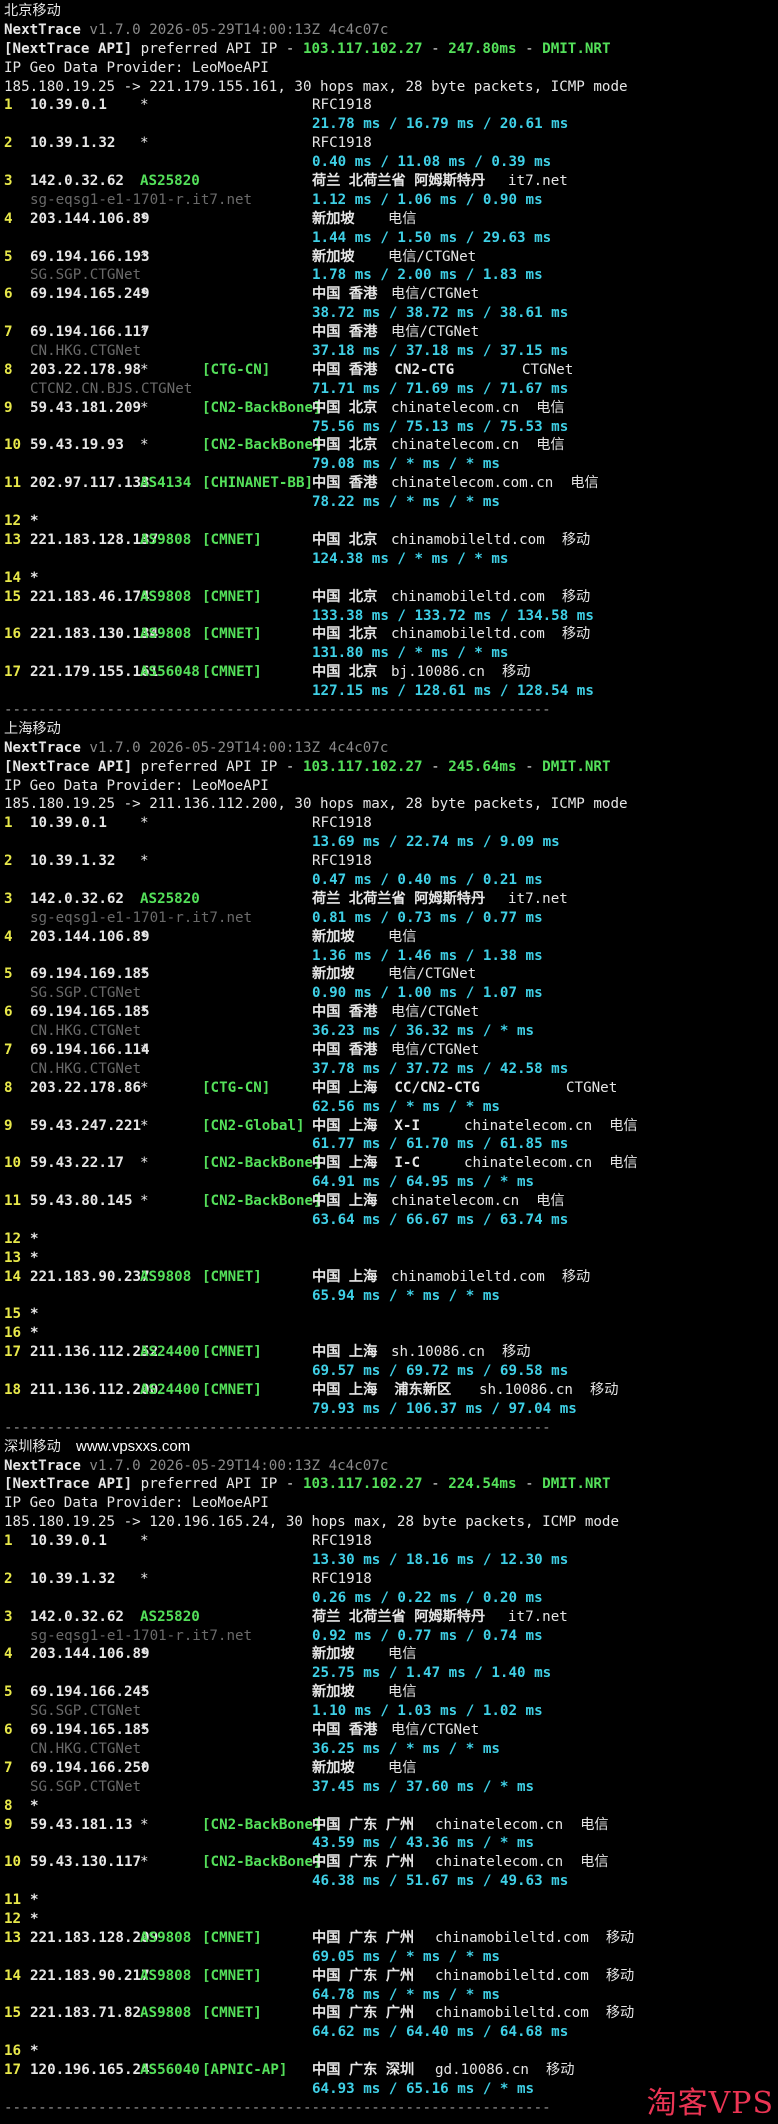  What do you see at coordinates (258, 483) in the screenshot?
I see `hop-tag: [CHINANET-BB]` at bounding box center [258, 483].